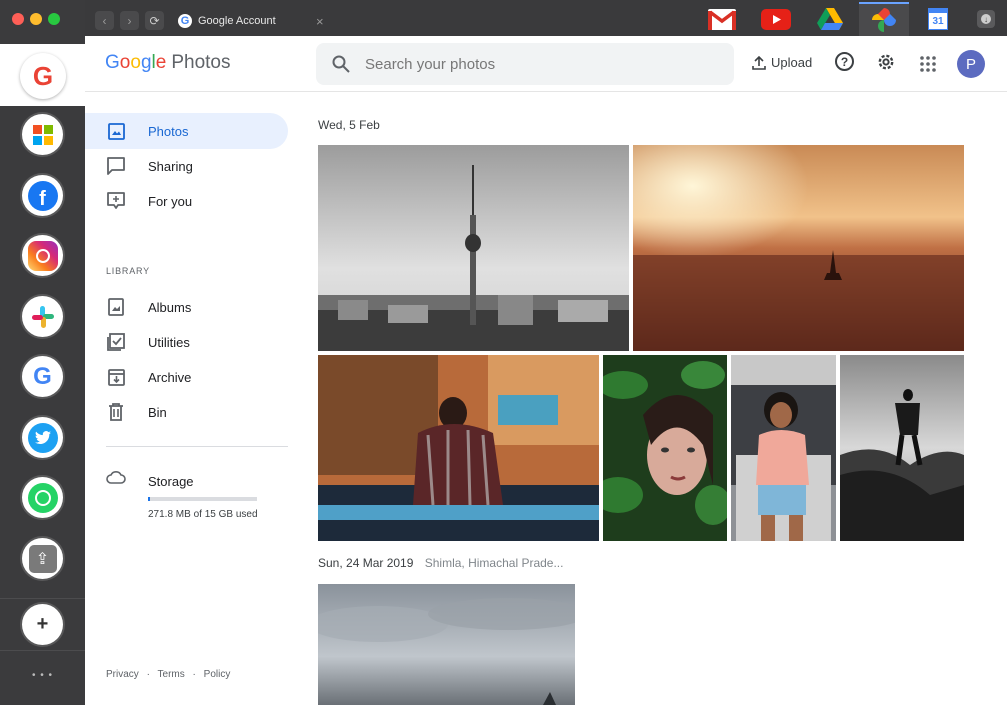 The height and width of the screenshot is (705, 1007). I want to click on dock-microsoft-app, so click(42, 134).